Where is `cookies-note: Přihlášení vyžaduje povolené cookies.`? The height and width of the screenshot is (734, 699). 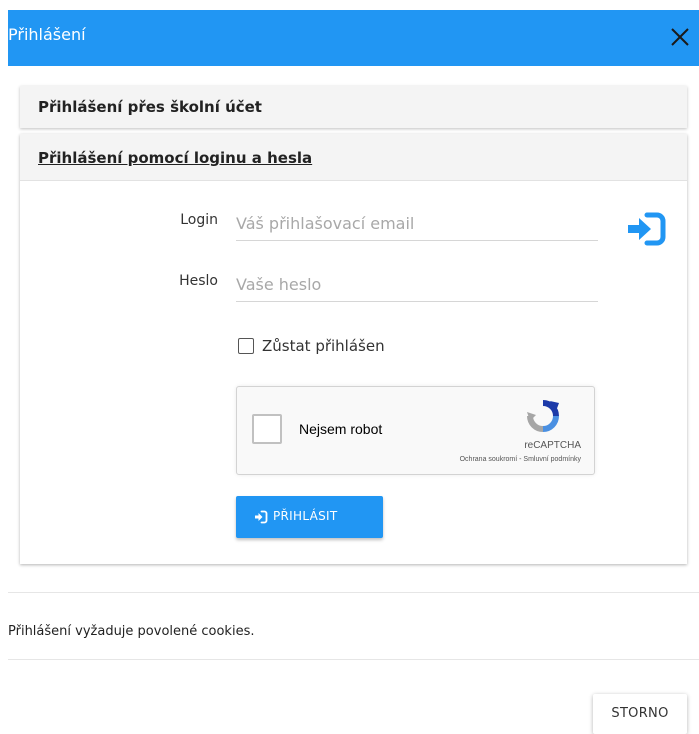
cookies-note: Přihlášení vyžaduje povolené cookies. is located at coordinates (131, 631).